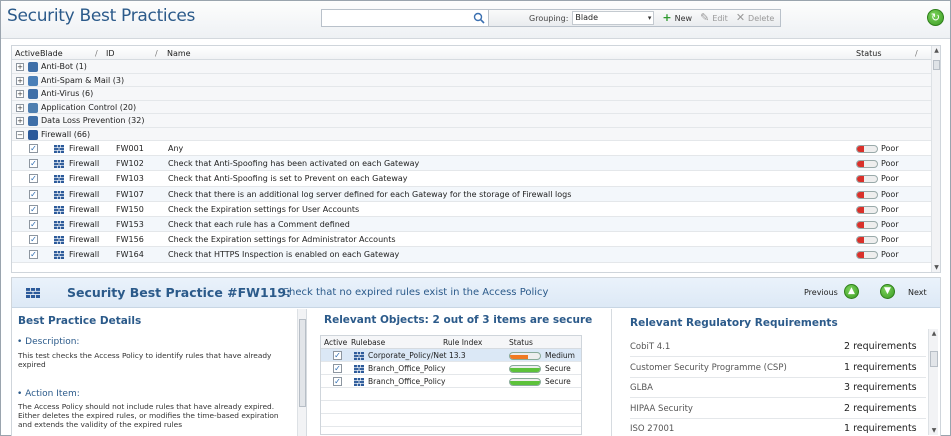 The width and height of the screenshot is (951, 436). I want to click on grouping-label: Grouping:, so click(549, 18).